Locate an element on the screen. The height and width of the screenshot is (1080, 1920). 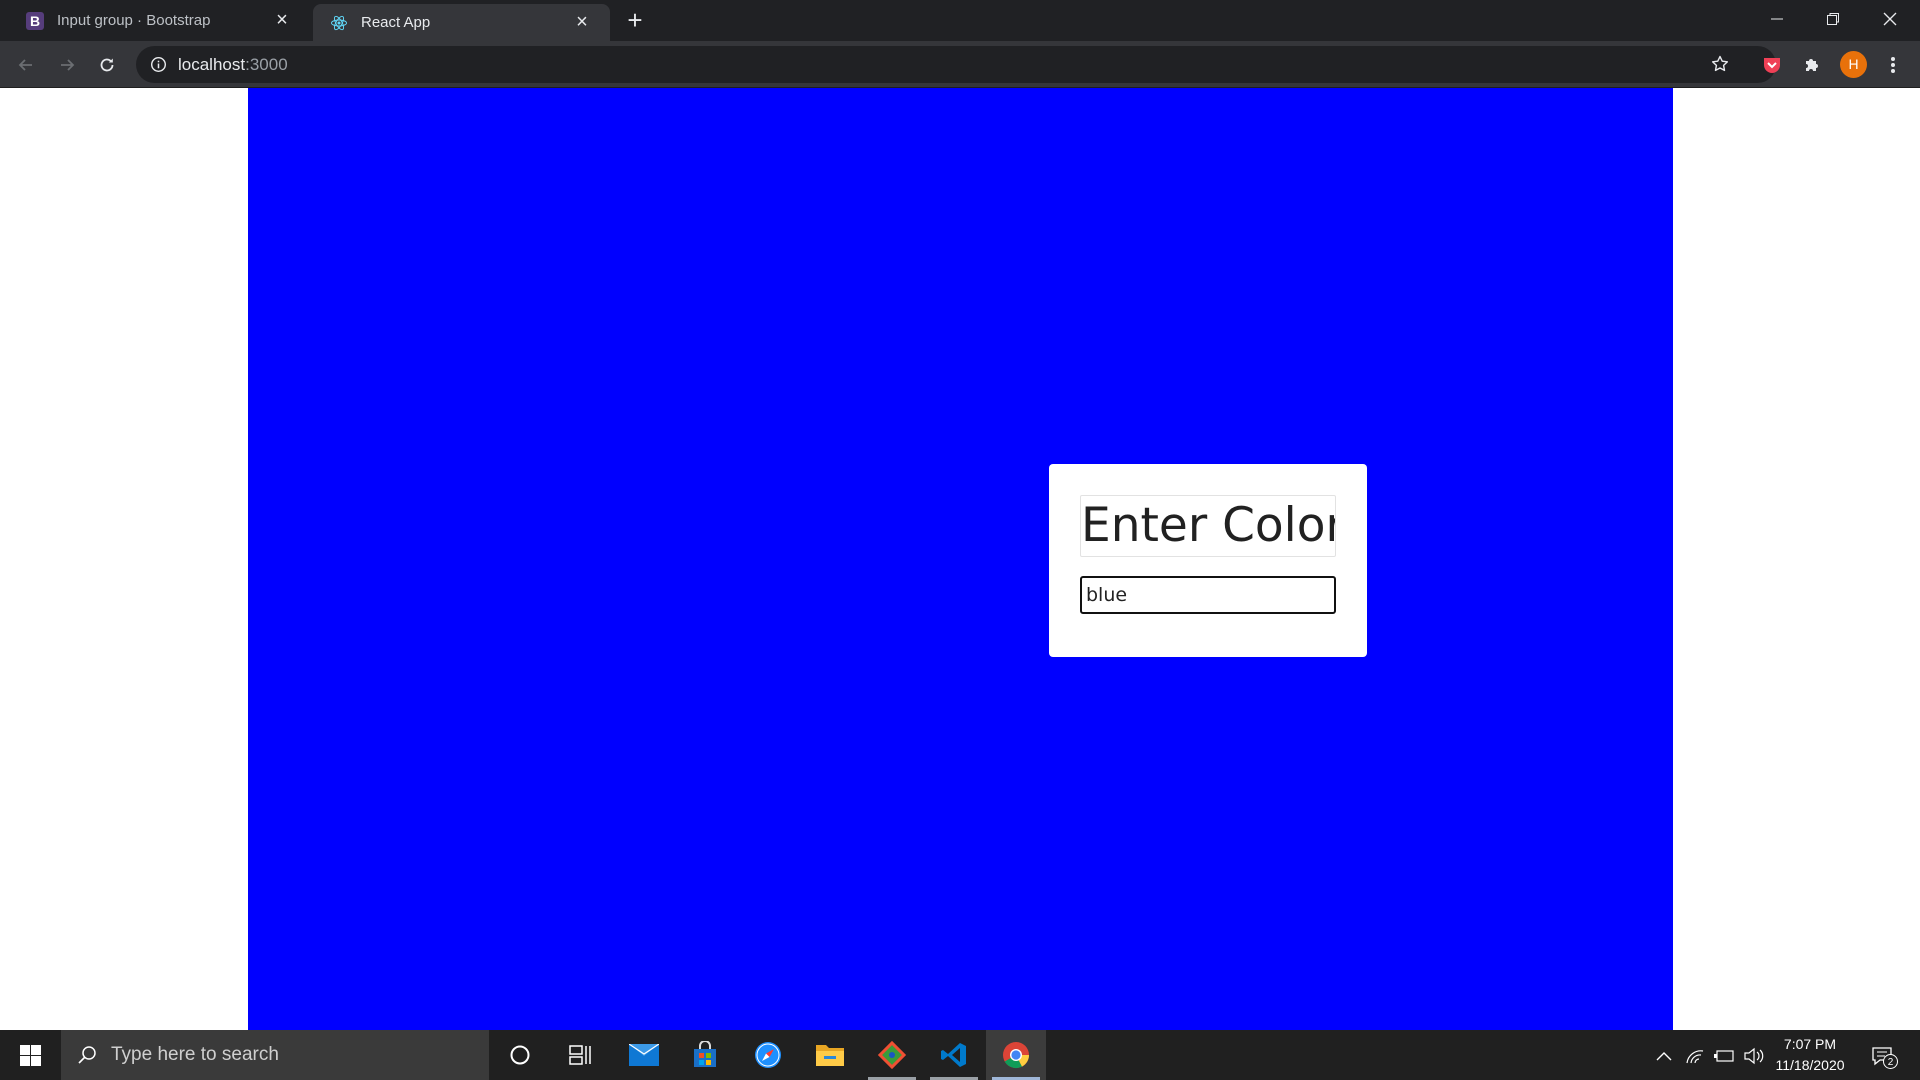
search-placeholder: Type here to search is located at coordinates (195, 1054).